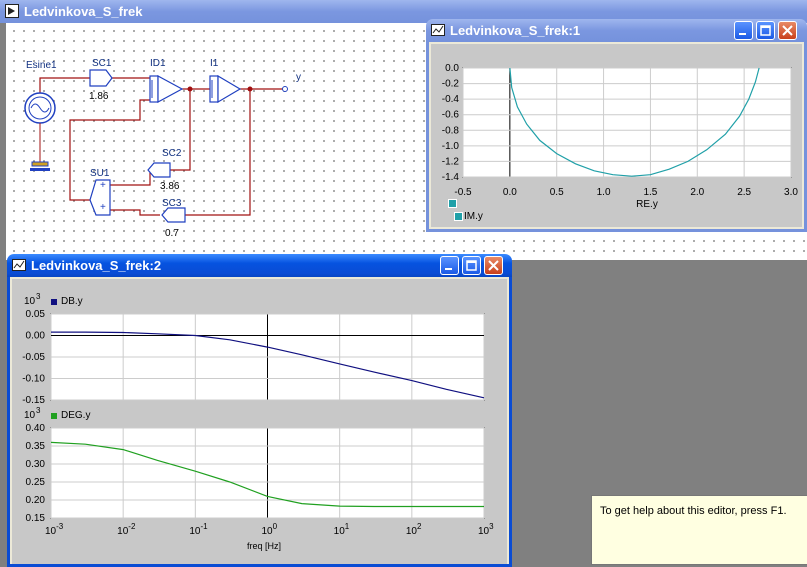 The height and width of the screenshot is (567, 807). I want to click on su1-label: SU1, so click(100, 173).